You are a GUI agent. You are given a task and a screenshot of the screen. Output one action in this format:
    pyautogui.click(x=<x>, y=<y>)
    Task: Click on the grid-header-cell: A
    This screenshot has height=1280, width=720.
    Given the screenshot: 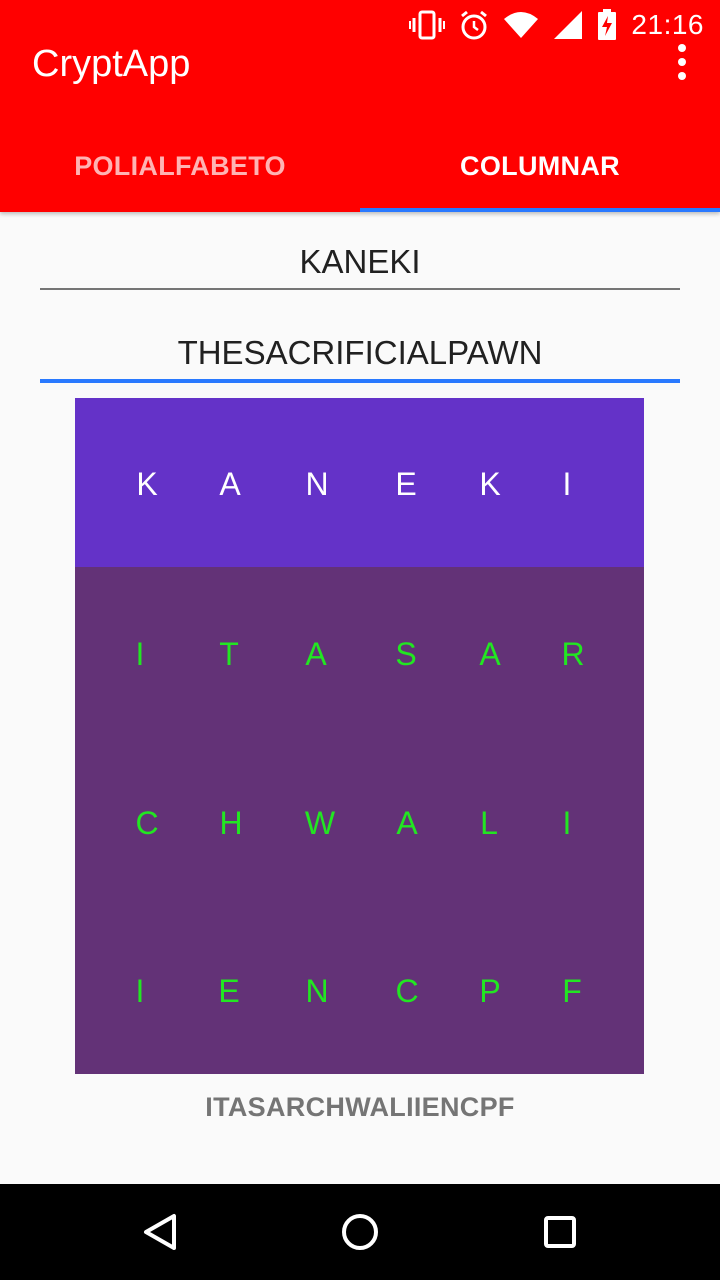 What is the action you would take?
    pyautogui.click(x=230, y=484)
    